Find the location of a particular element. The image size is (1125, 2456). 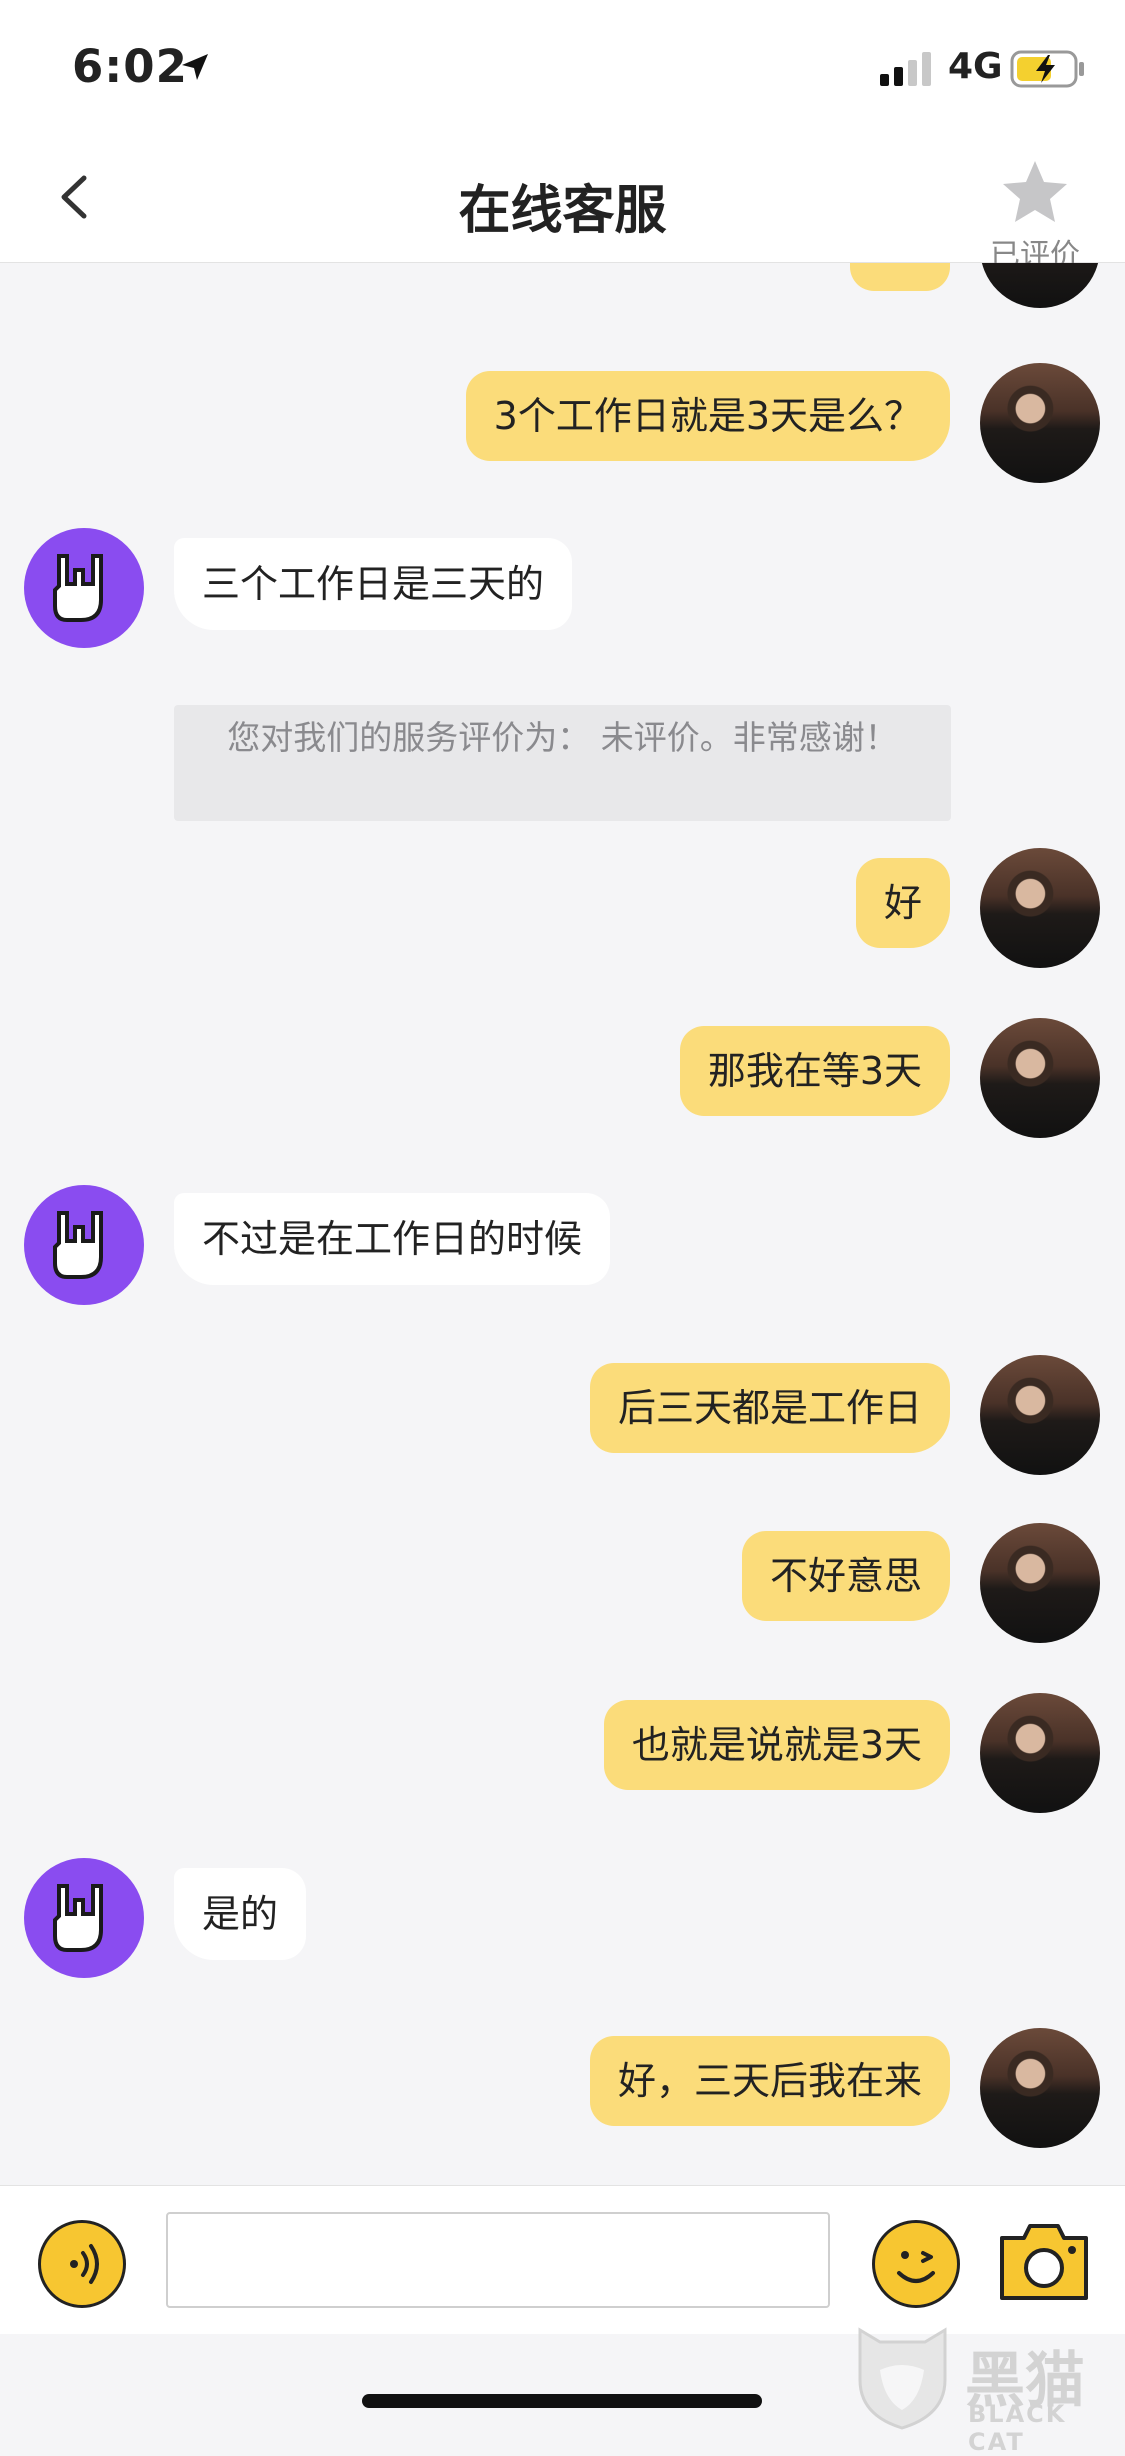

user-message-bubble: 也就是说就是3天 is located at coordinates (776, 1745).